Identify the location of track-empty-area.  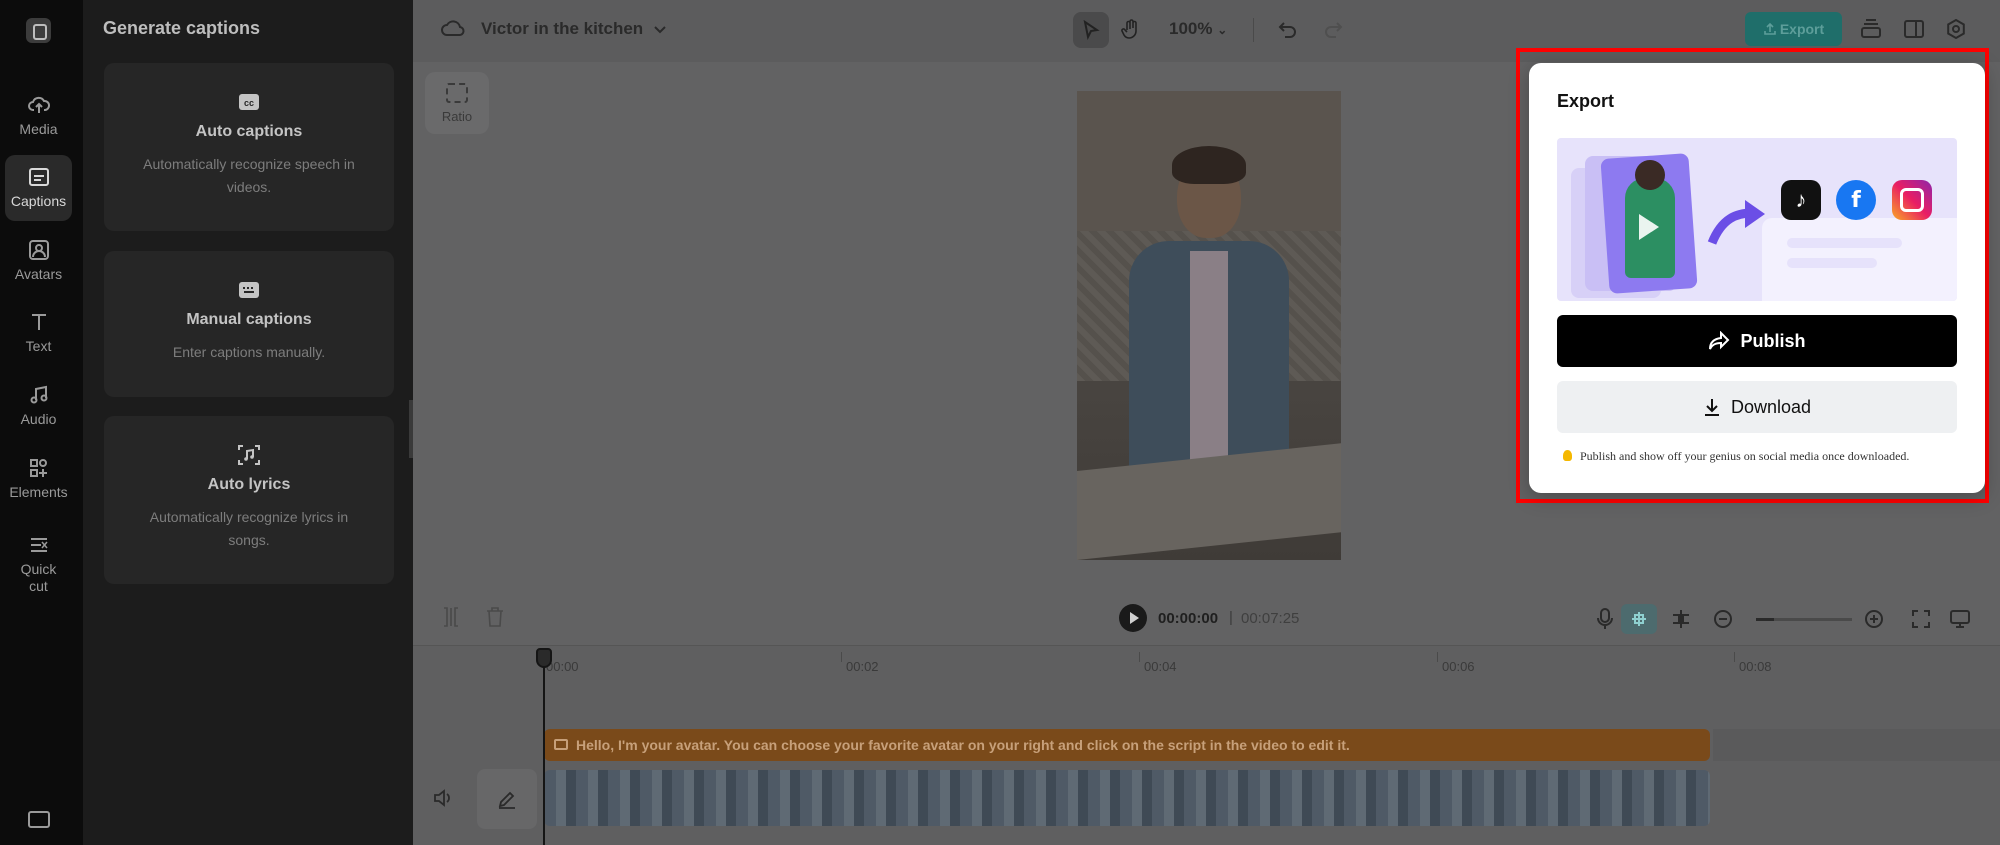
(1856, 745).